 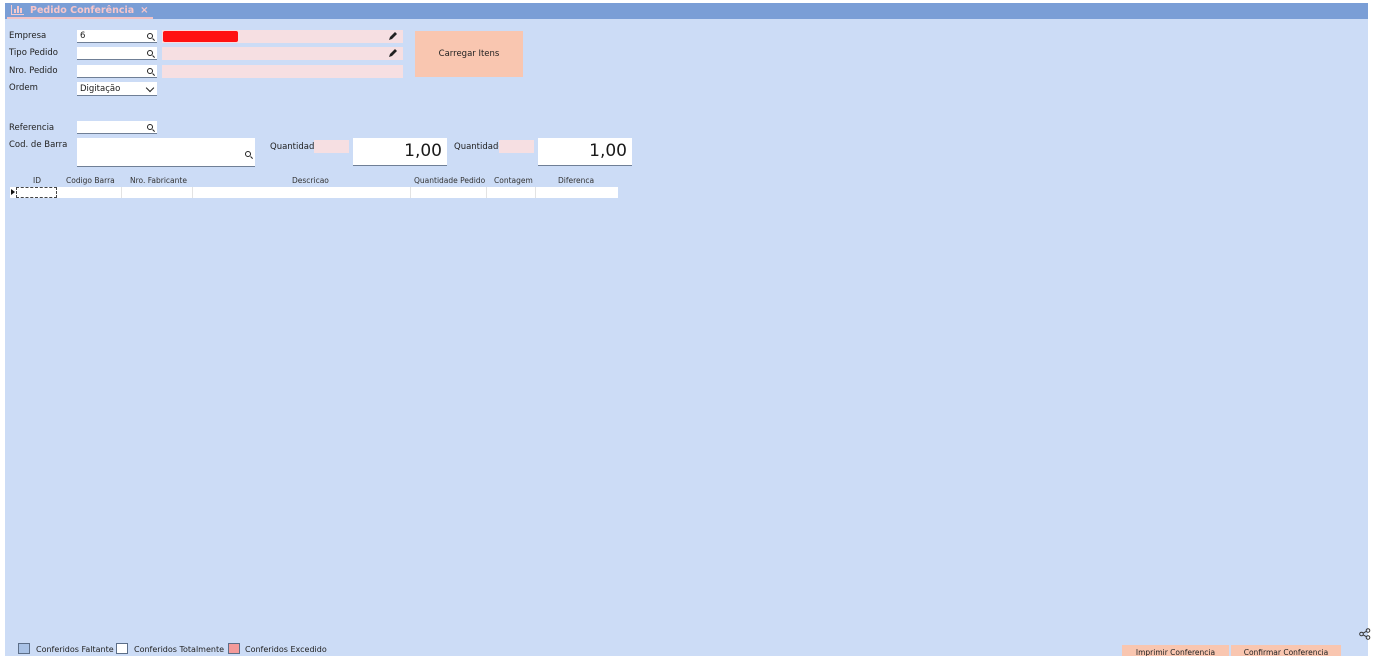 What do you see at coordinates (302, 192) in the screenshot?
I see `cell-descricao` at bounding box center [302, 192].